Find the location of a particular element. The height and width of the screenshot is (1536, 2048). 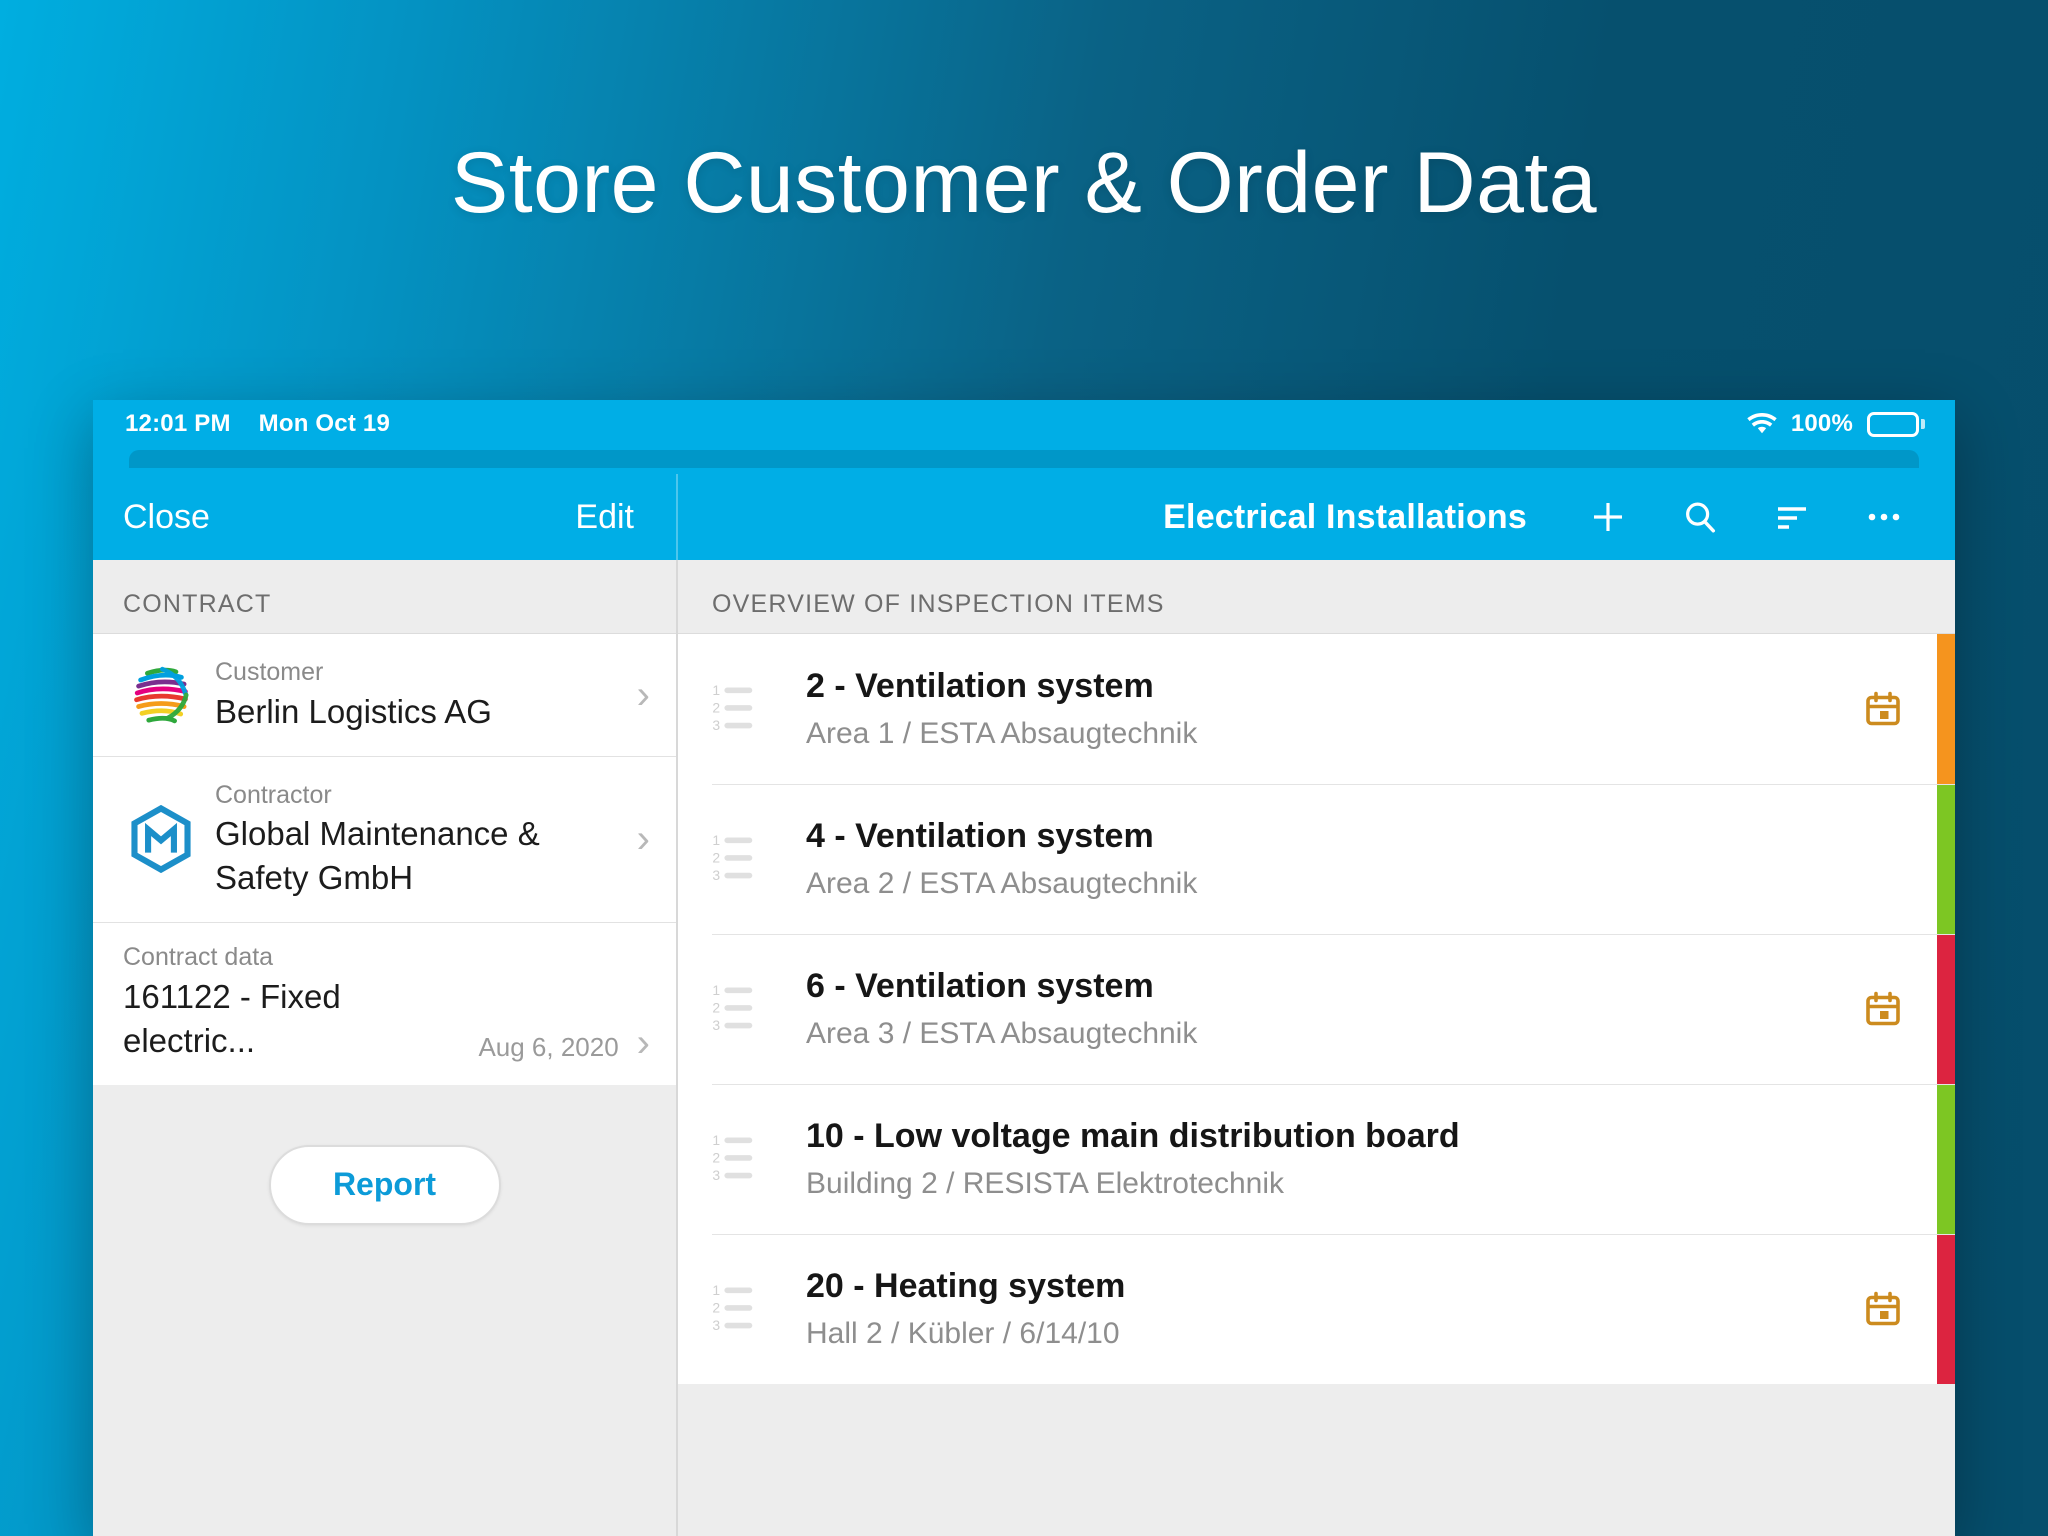

wifi-icon is located at coordinates (1762, 424).